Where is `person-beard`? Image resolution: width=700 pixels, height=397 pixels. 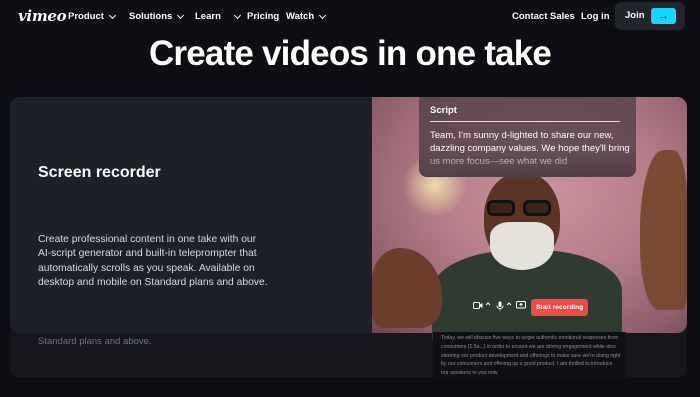
person-beard is located at coordinates (522, 246).